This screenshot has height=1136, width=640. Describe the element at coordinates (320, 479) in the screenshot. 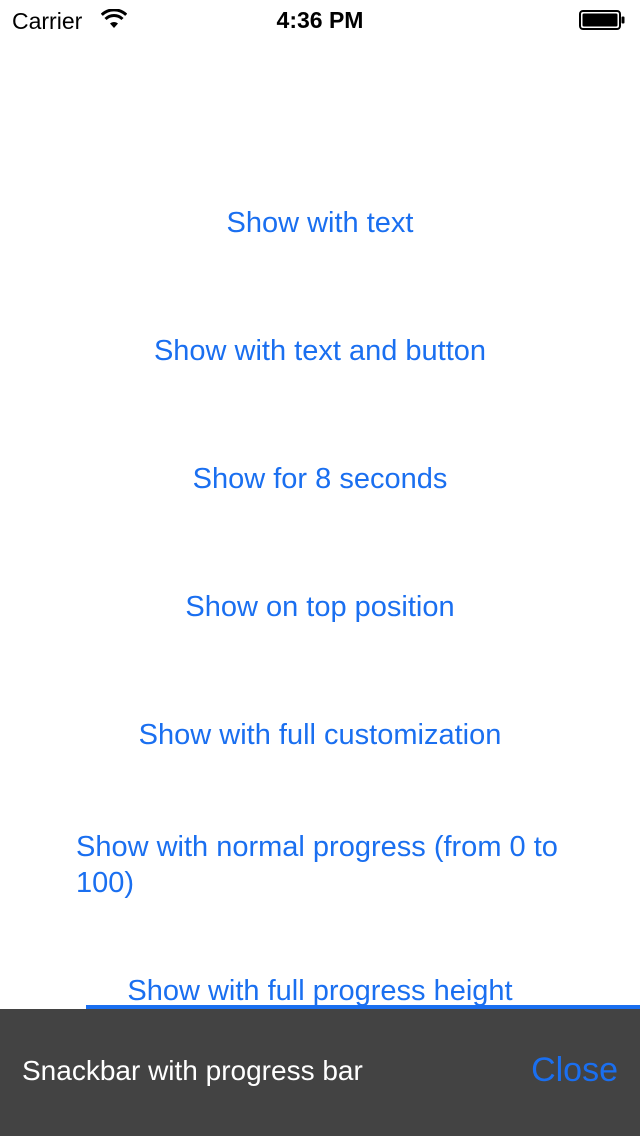

I see `show-for-8-seconds-button: Show for 8 seconds` at that location.